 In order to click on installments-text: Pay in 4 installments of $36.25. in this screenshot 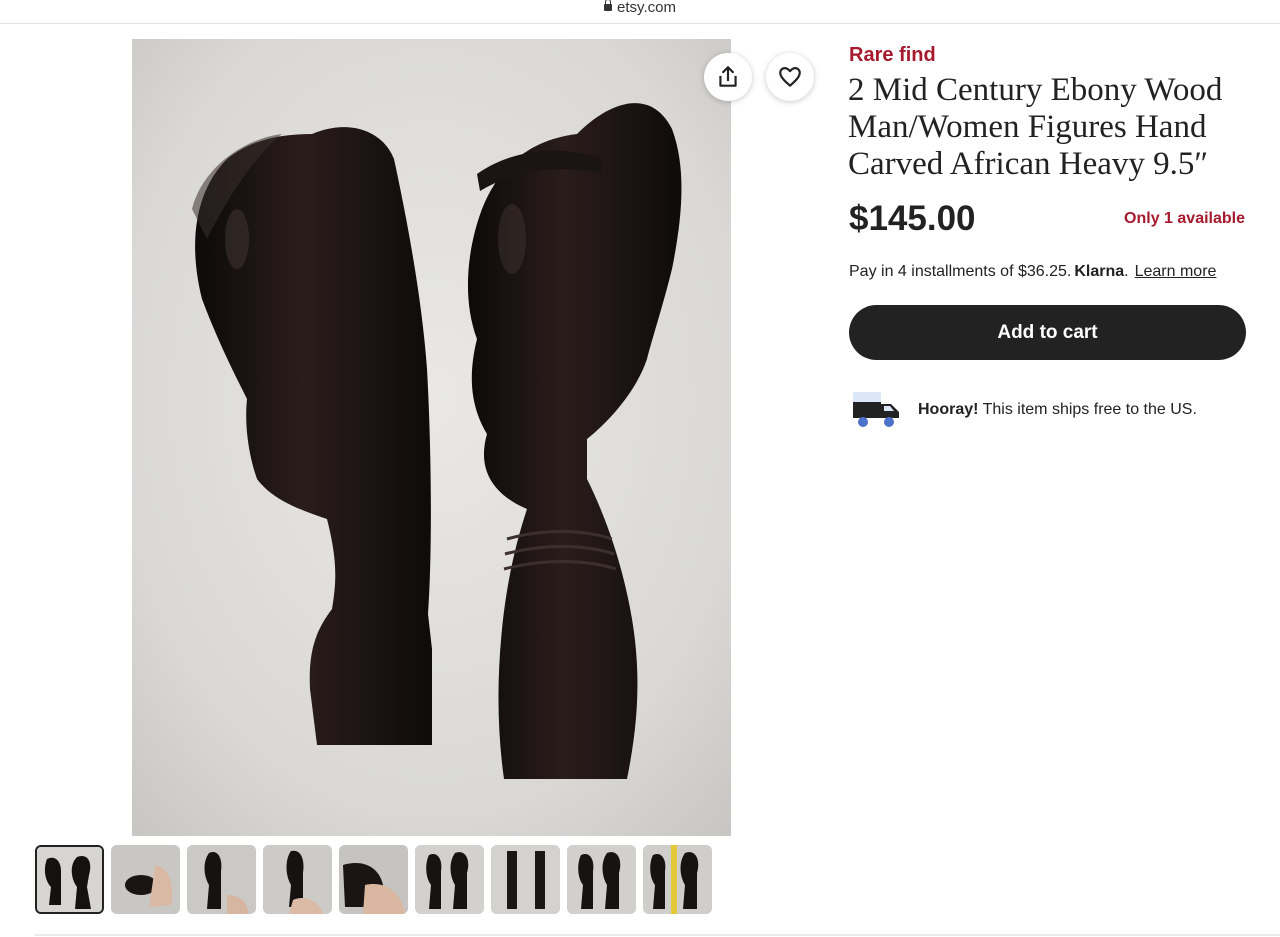, I will do `click(960, 271)`.